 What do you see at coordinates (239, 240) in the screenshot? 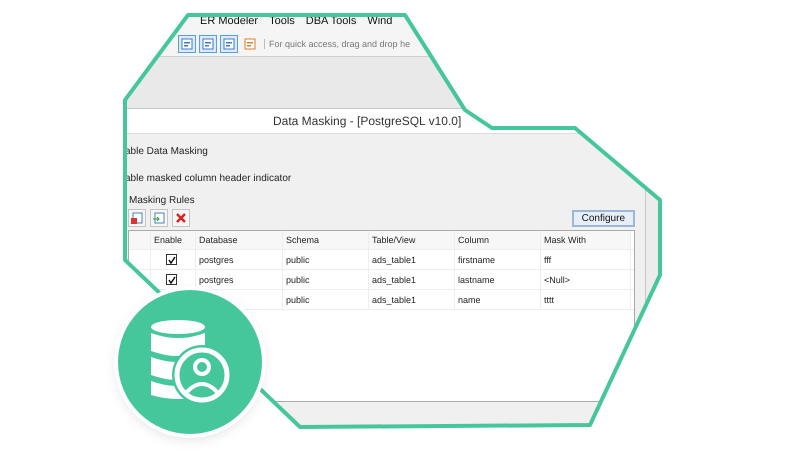
I see `column-header: Database` at bounding box center [239, 240].